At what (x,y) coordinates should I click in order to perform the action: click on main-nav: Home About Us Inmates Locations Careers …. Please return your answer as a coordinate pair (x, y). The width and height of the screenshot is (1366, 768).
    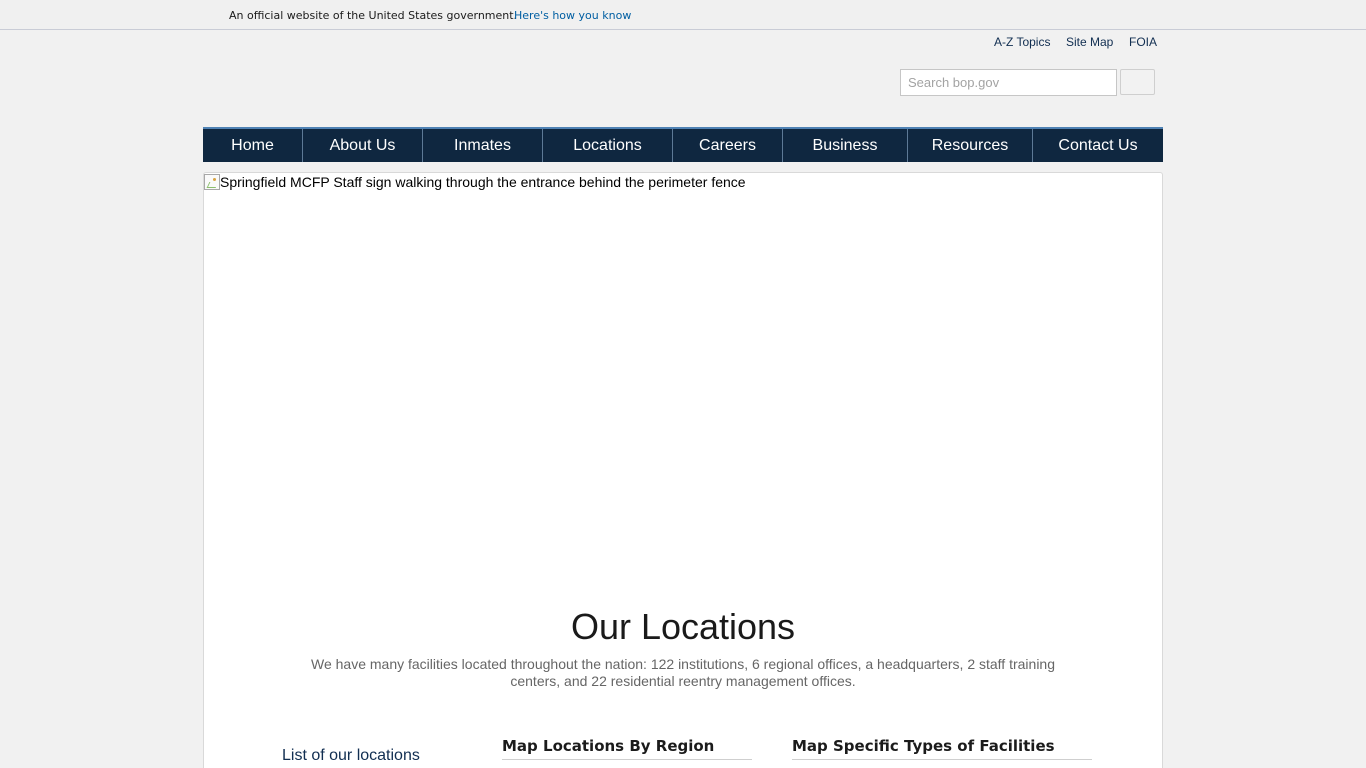
    Looking at the image, I should click on (683, 144).